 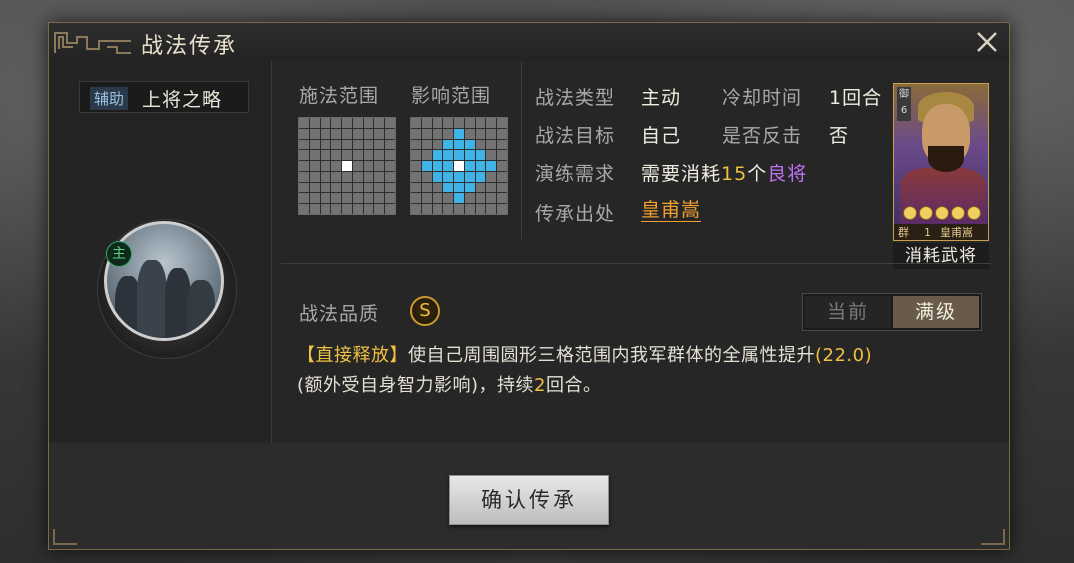 What do you see at coordinates (529, 500) in the screenshot?
I see `confirm-inherit-button: 确认传承` at bounding box center [529, 500].